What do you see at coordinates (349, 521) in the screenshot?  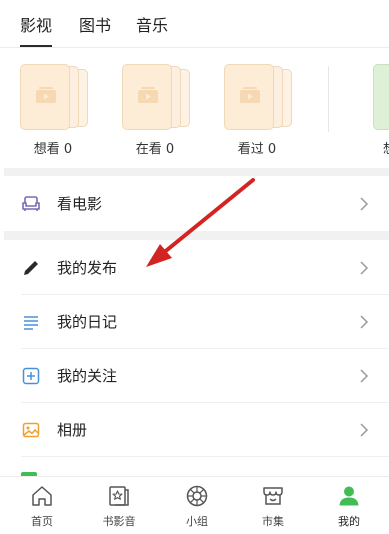 I see `nav-label: 我的` at bounding box center [349, 521].